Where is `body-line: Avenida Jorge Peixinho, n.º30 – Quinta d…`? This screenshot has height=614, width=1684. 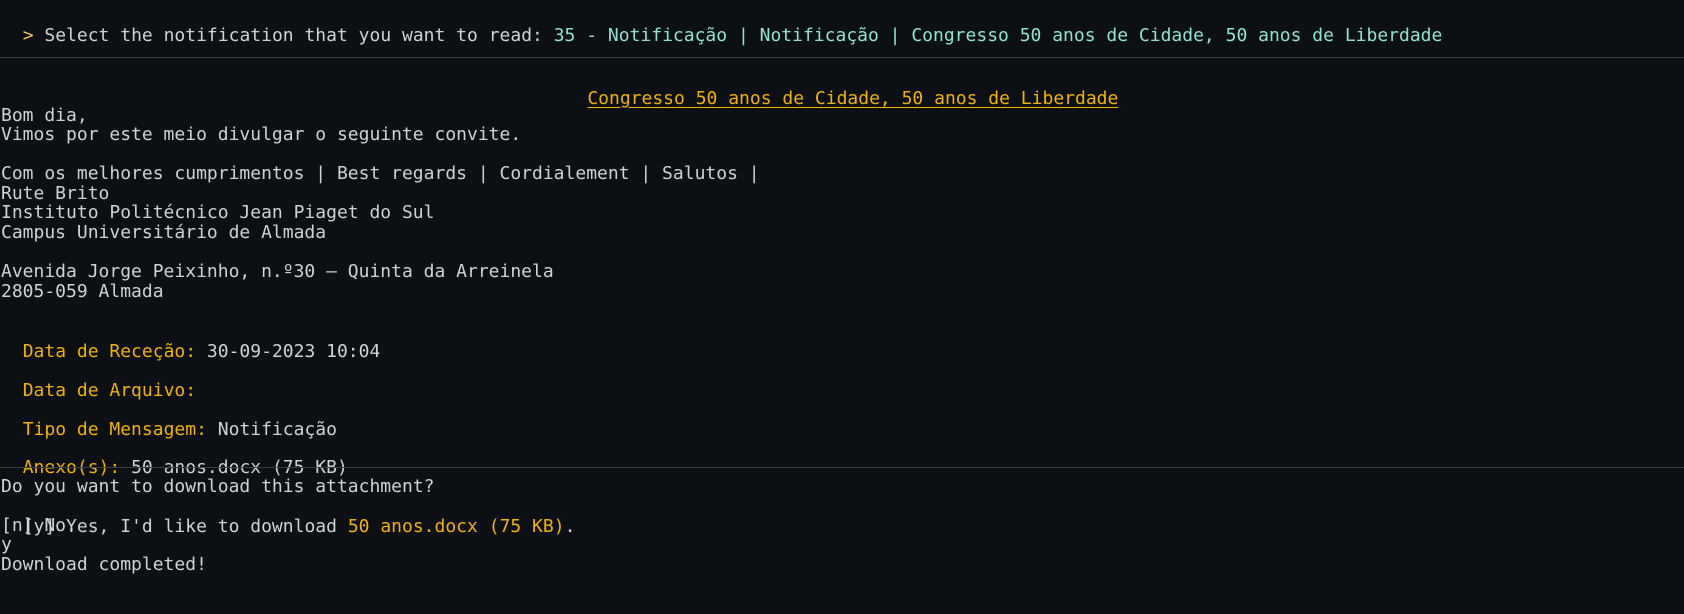 body-line: Avenida Jorge Peixinho, n.º30 – Quinta d… is located at coordinates (277, 271).